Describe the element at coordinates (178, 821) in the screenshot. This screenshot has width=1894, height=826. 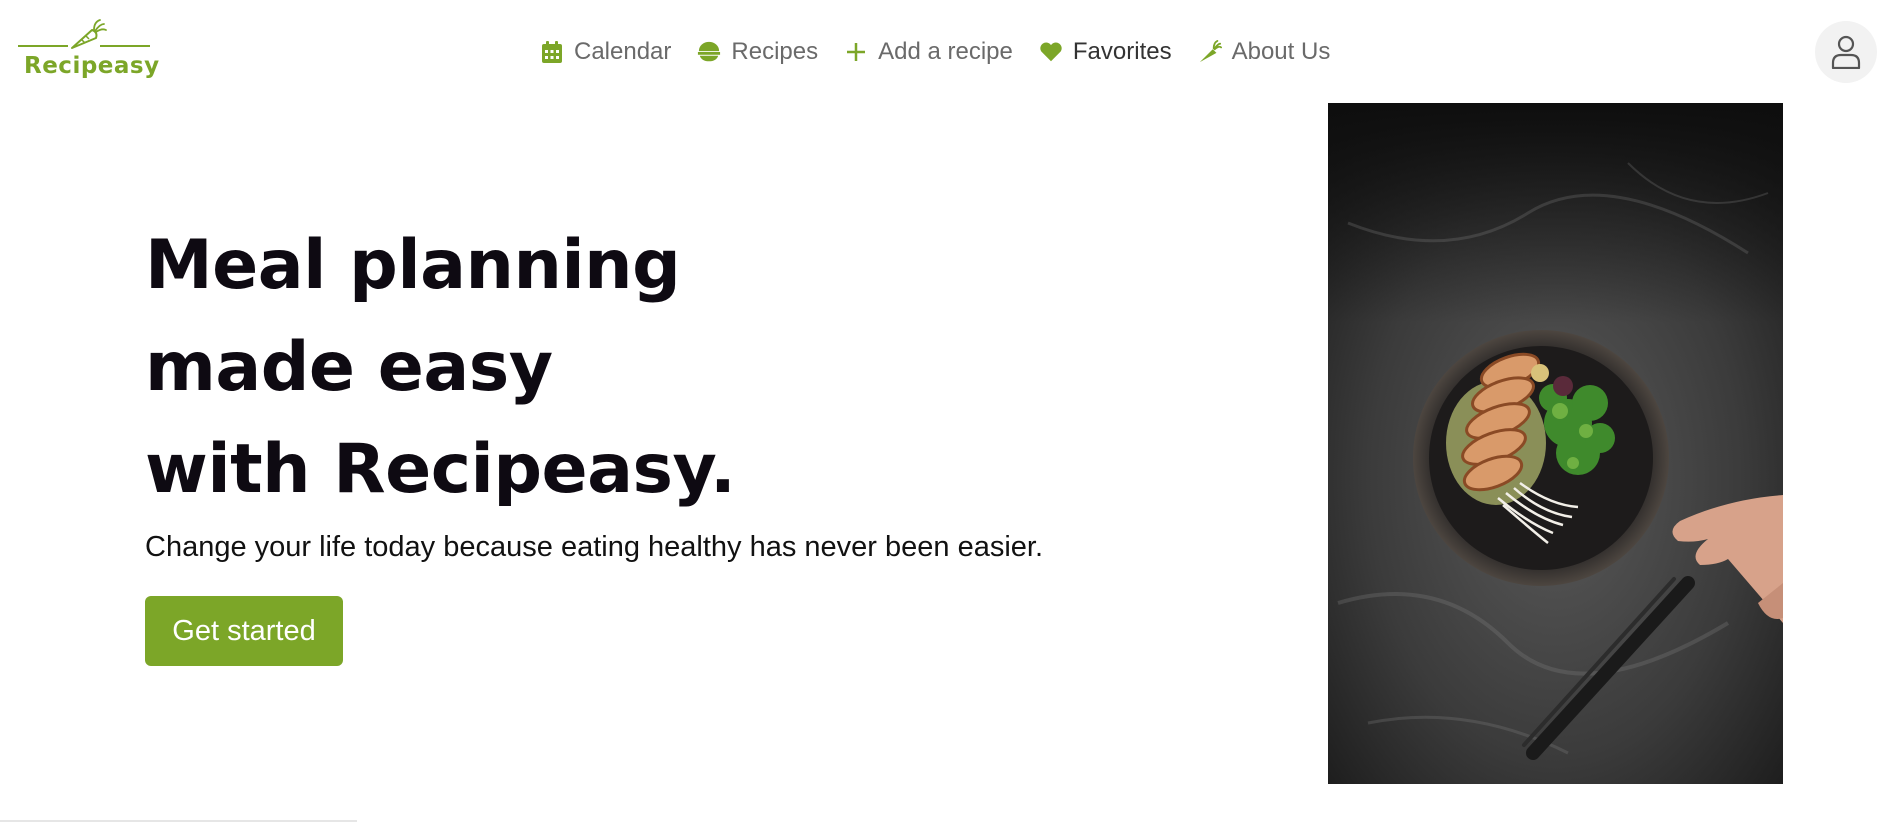
I see `bottom-divider` at that location.